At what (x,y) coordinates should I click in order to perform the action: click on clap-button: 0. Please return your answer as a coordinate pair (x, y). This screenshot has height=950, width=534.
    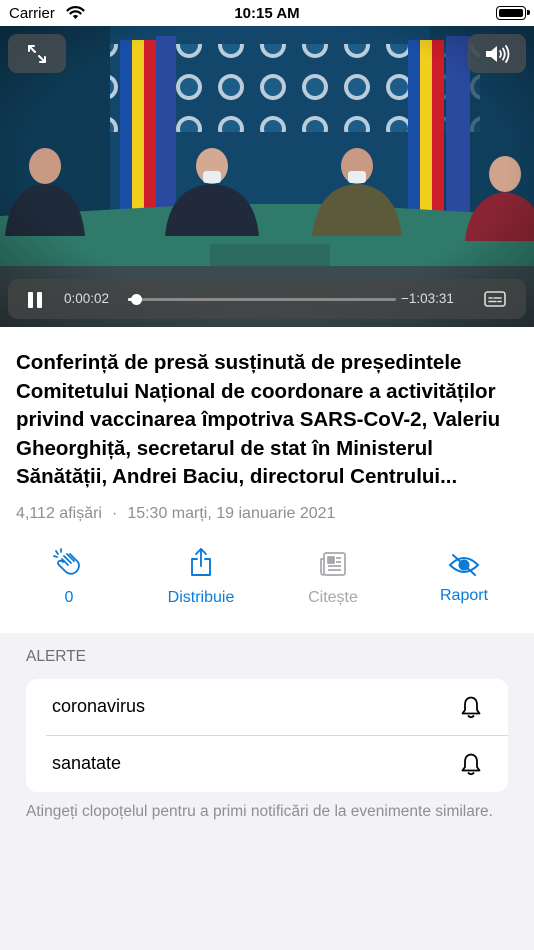
    Looking at the image, I should click on (69, 577).